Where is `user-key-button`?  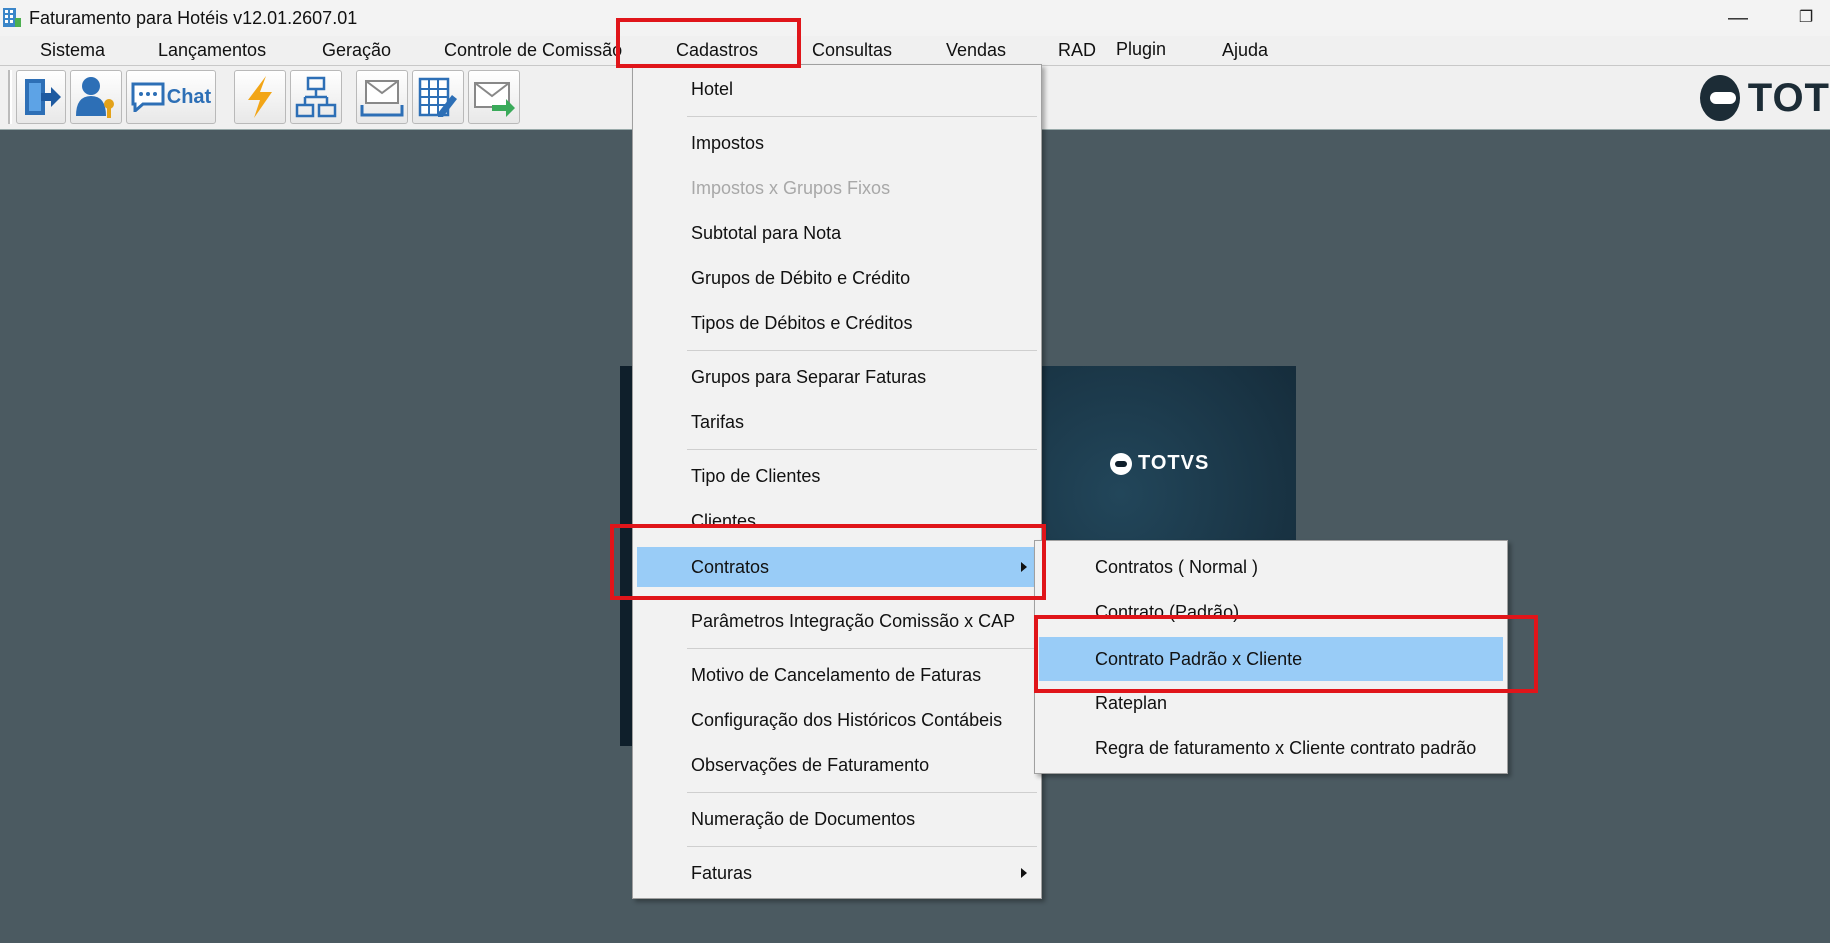
user-key-button is located at coordinates (96, 97).